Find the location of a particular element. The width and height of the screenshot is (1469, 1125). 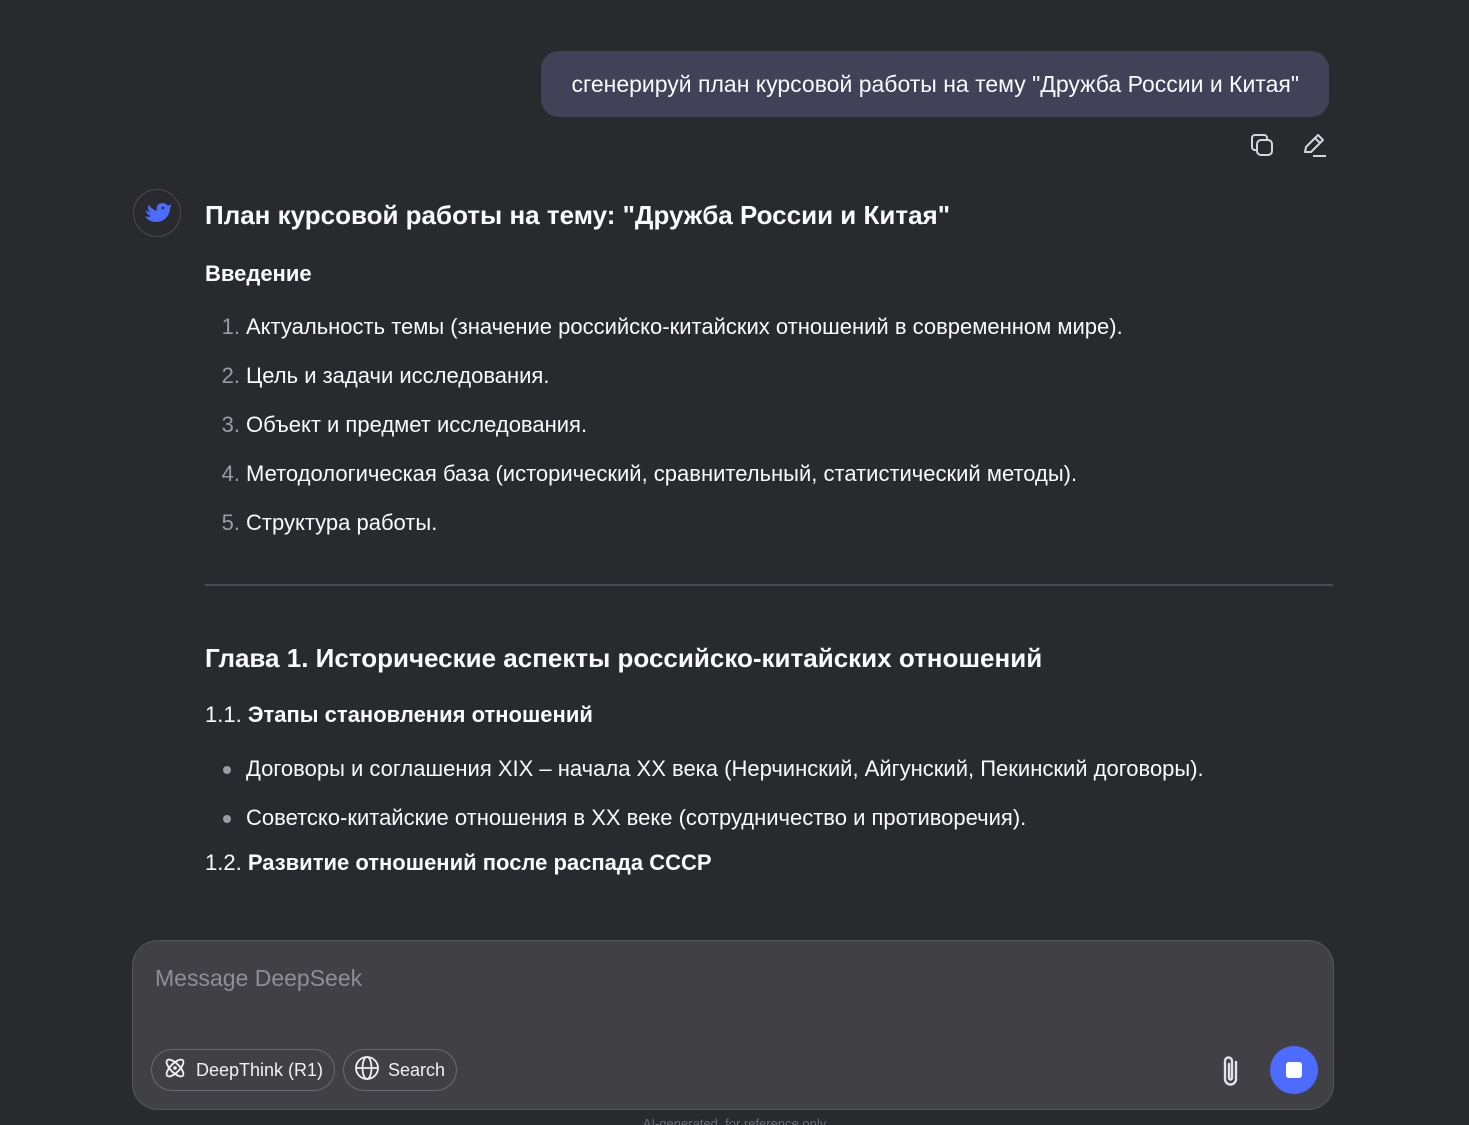

deepthink-button: DeepThink (R1) is located at coordinates (243, 1070).